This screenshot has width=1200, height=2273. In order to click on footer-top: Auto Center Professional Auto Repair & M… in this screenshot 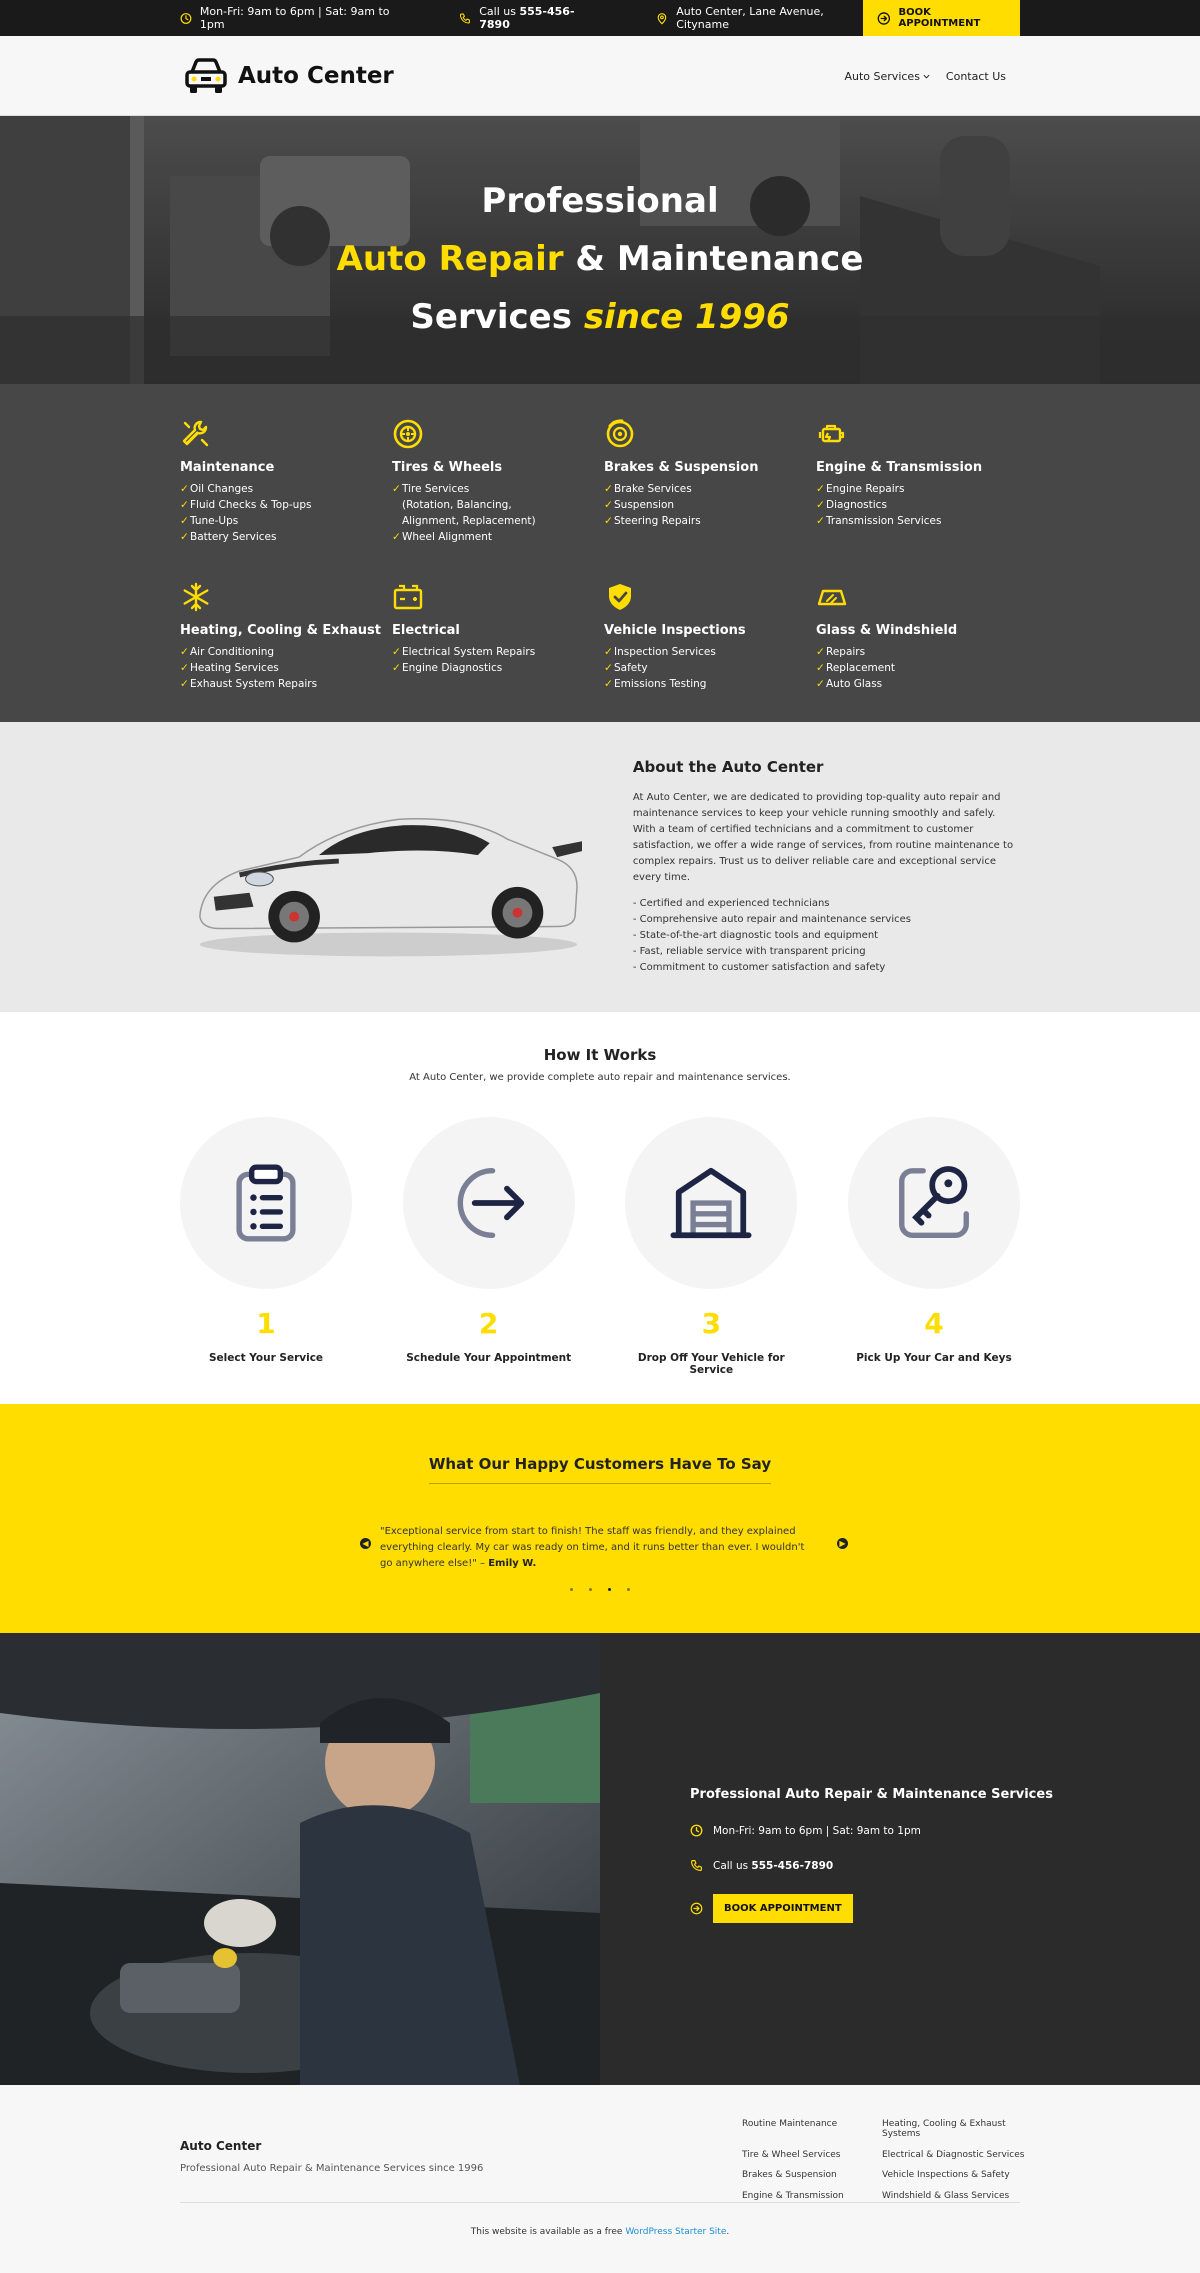, I will do `click(602, 2161)`.